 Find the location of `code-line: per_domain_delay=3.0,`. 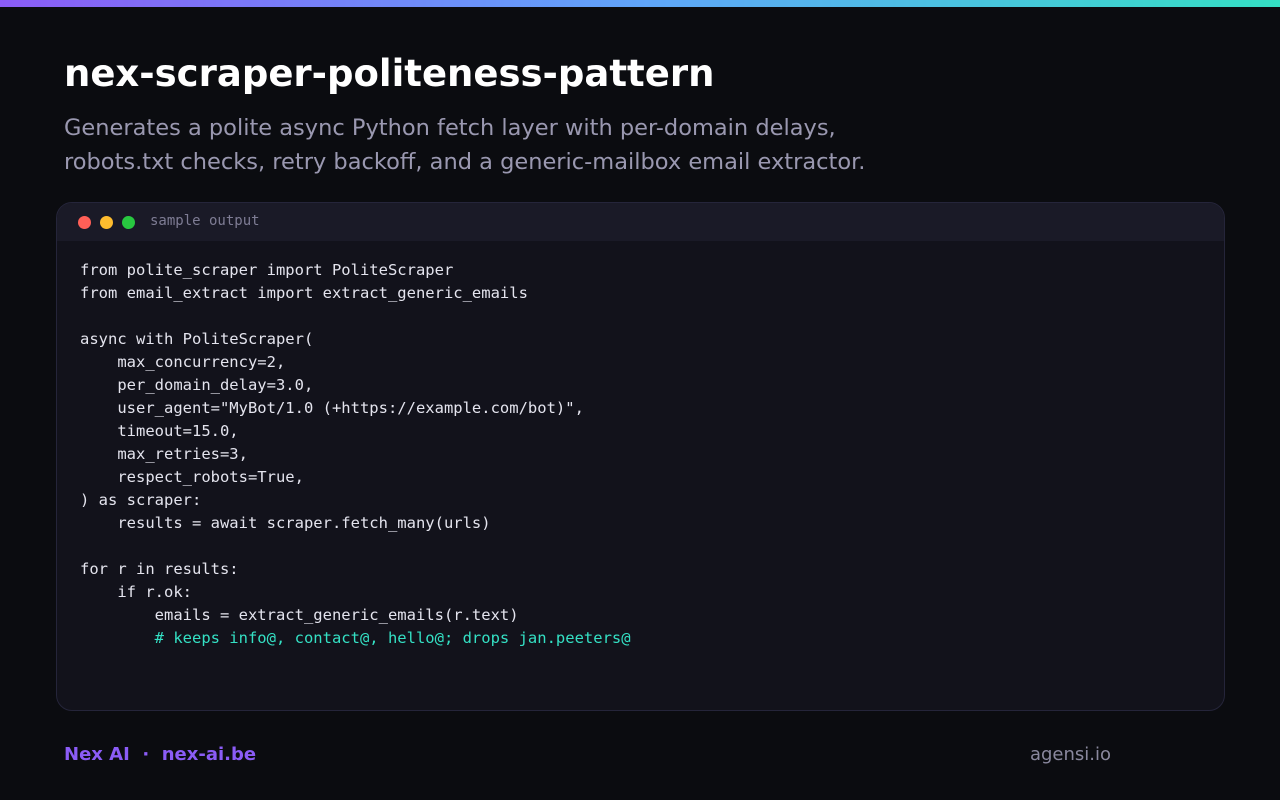

code-line: per_domain_delay=3.0, is located at coordinates (197, 385).